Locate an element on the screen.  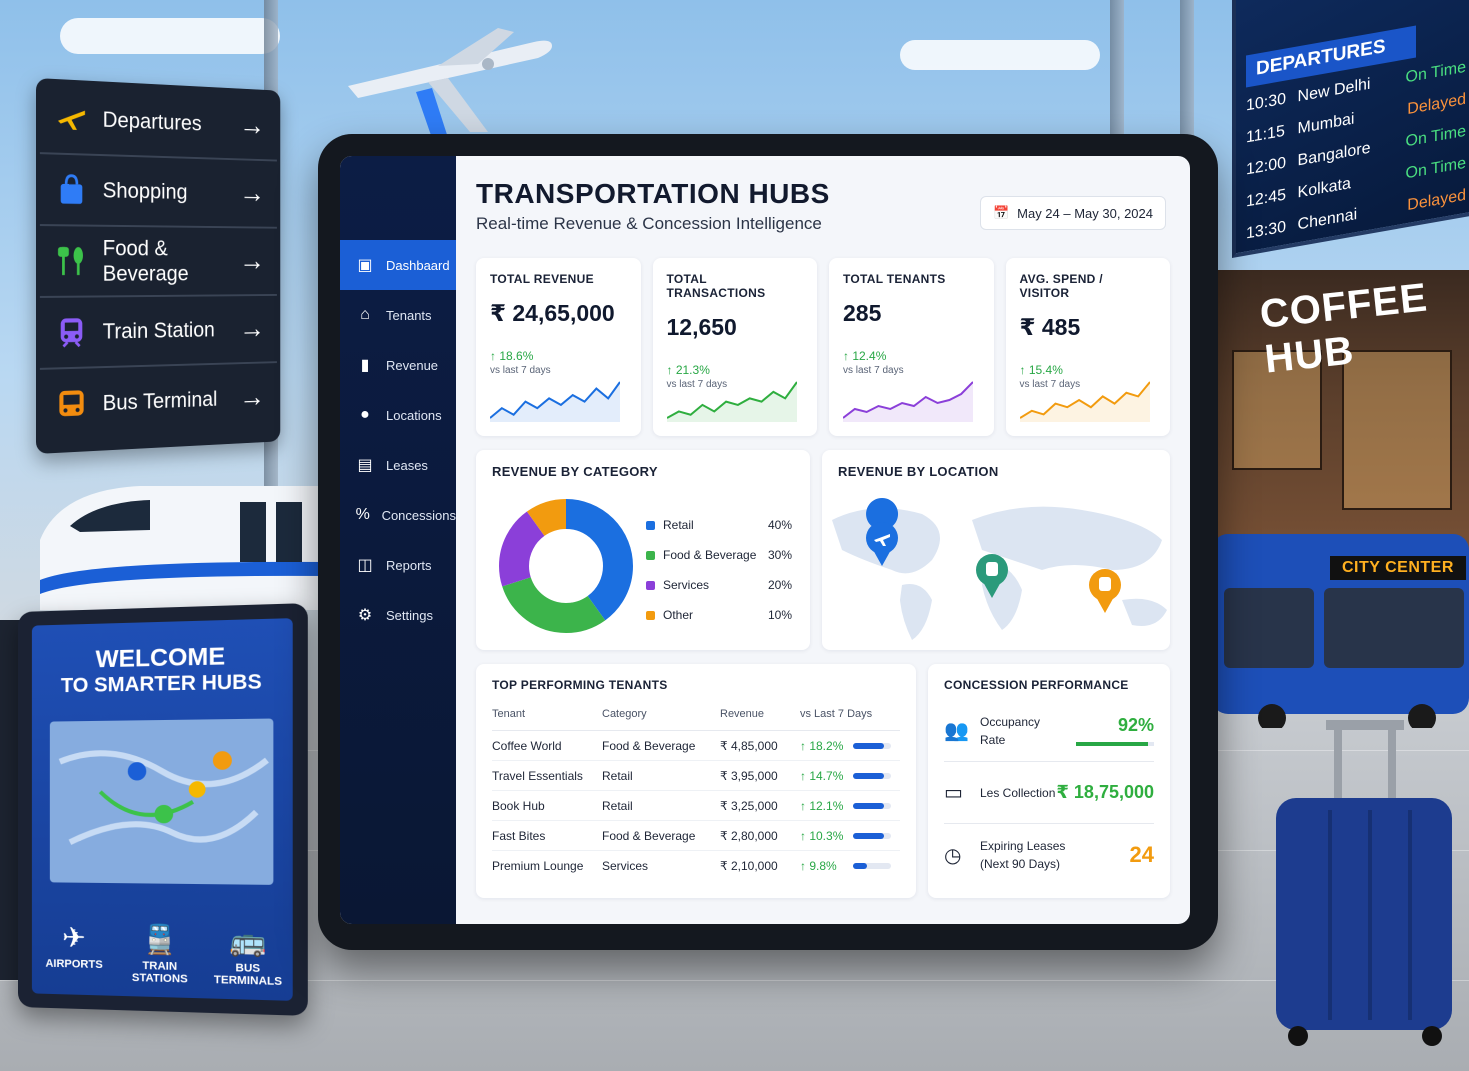
store-icon: ⌂ is located at coordinates (365, 314).